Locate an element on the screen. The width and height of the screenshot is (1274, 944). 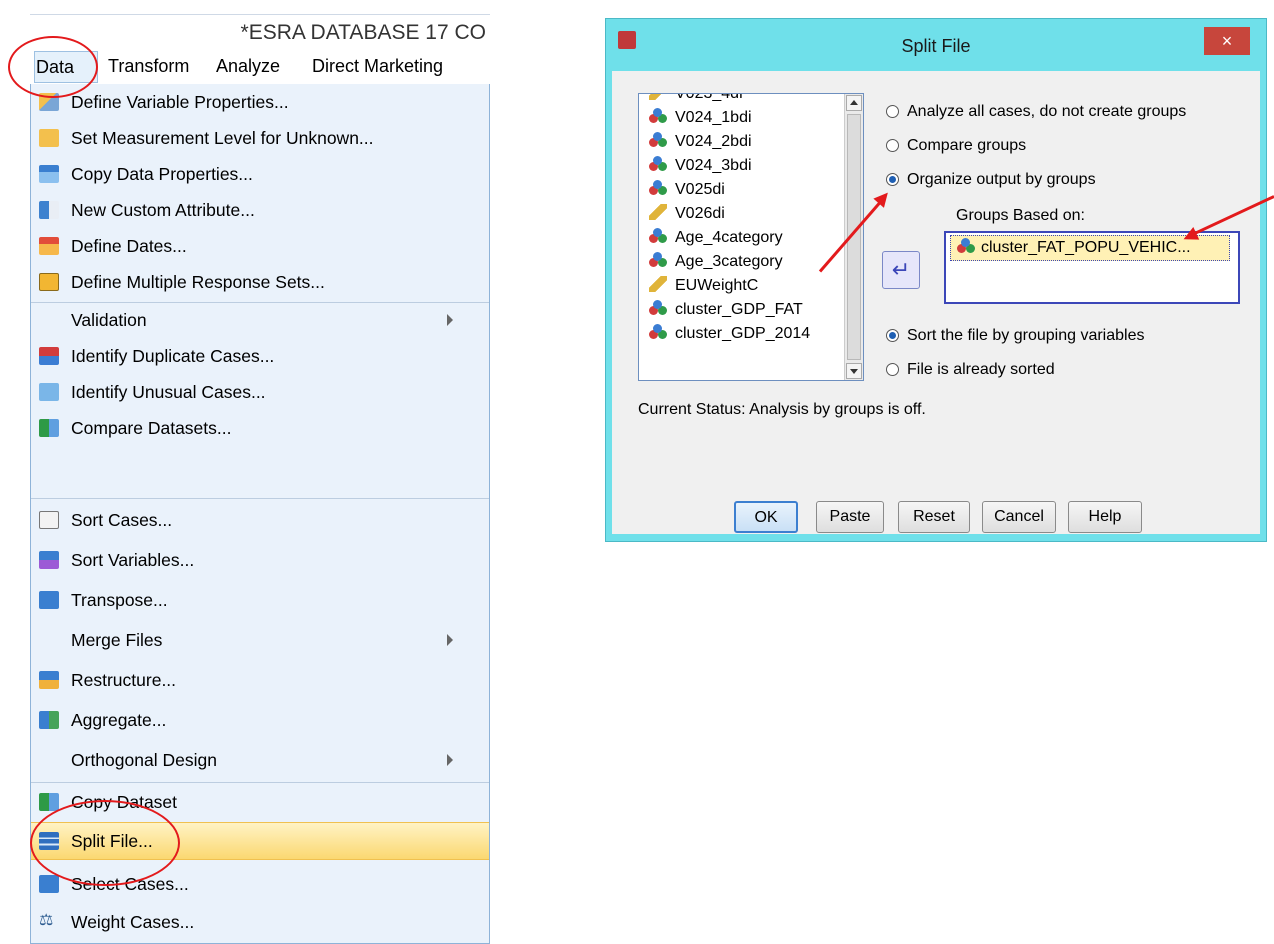
variable-name: Age_3category is located at coordinates (729, 261).